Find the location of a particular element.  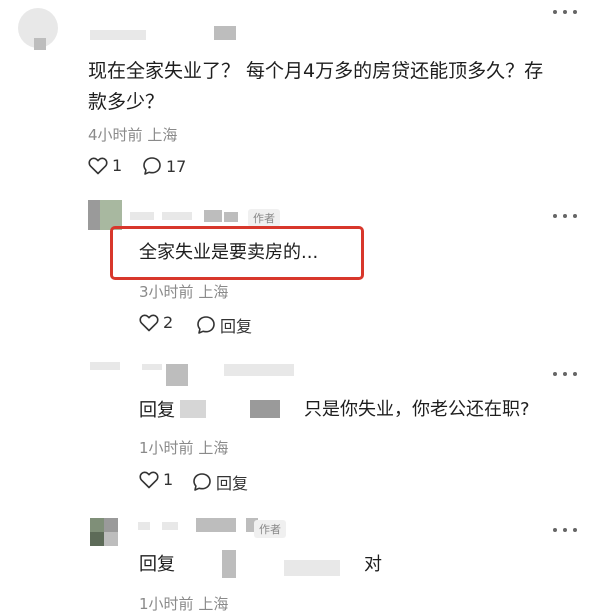

comment-button: 17 is located at coordinates (164, 166).